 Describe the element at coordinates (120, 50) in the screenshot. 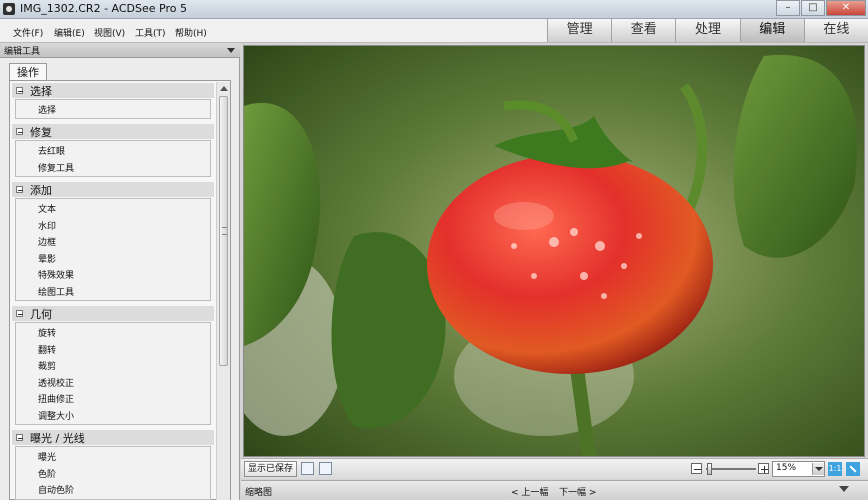

I see `panel-header: 编辑工具` at that location.